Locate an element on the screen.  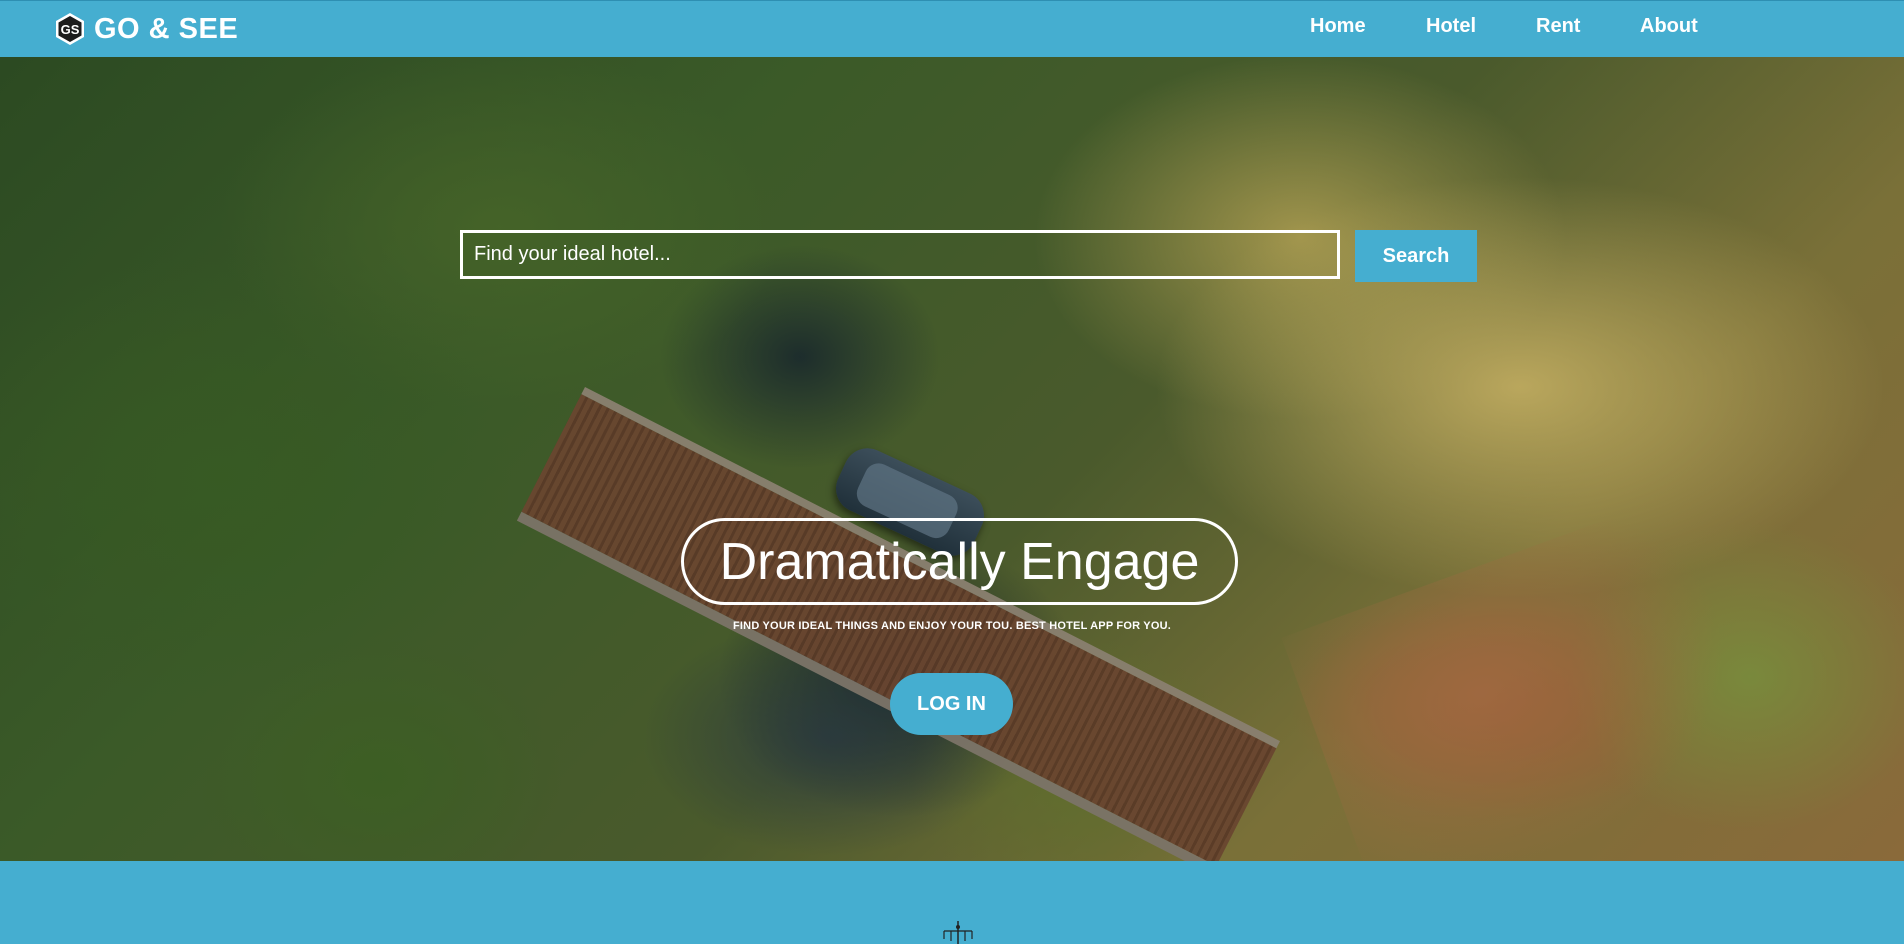
nav-item-about: About is located at coordinates (1669, 26).